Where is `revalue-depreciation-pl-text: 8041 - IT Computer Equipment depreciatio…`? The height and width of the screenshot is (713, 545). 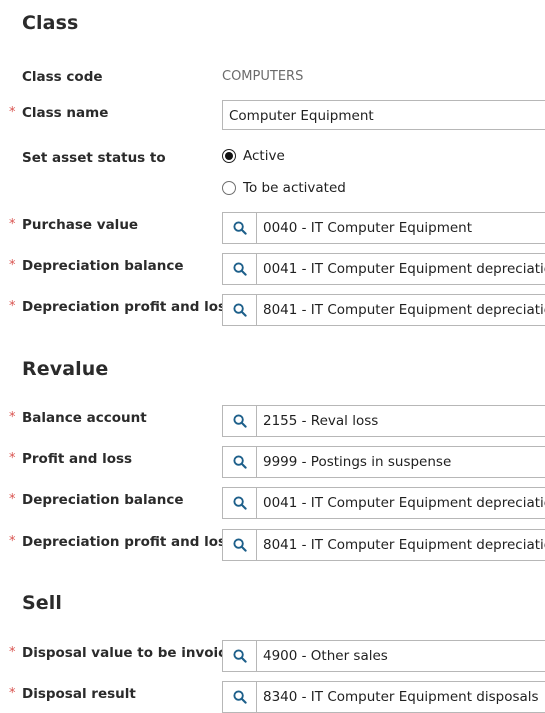 revalue-depreciation-pl-text: 8041 - IT Computer Equipment depreciatio… is located at coordinates (404, 545).